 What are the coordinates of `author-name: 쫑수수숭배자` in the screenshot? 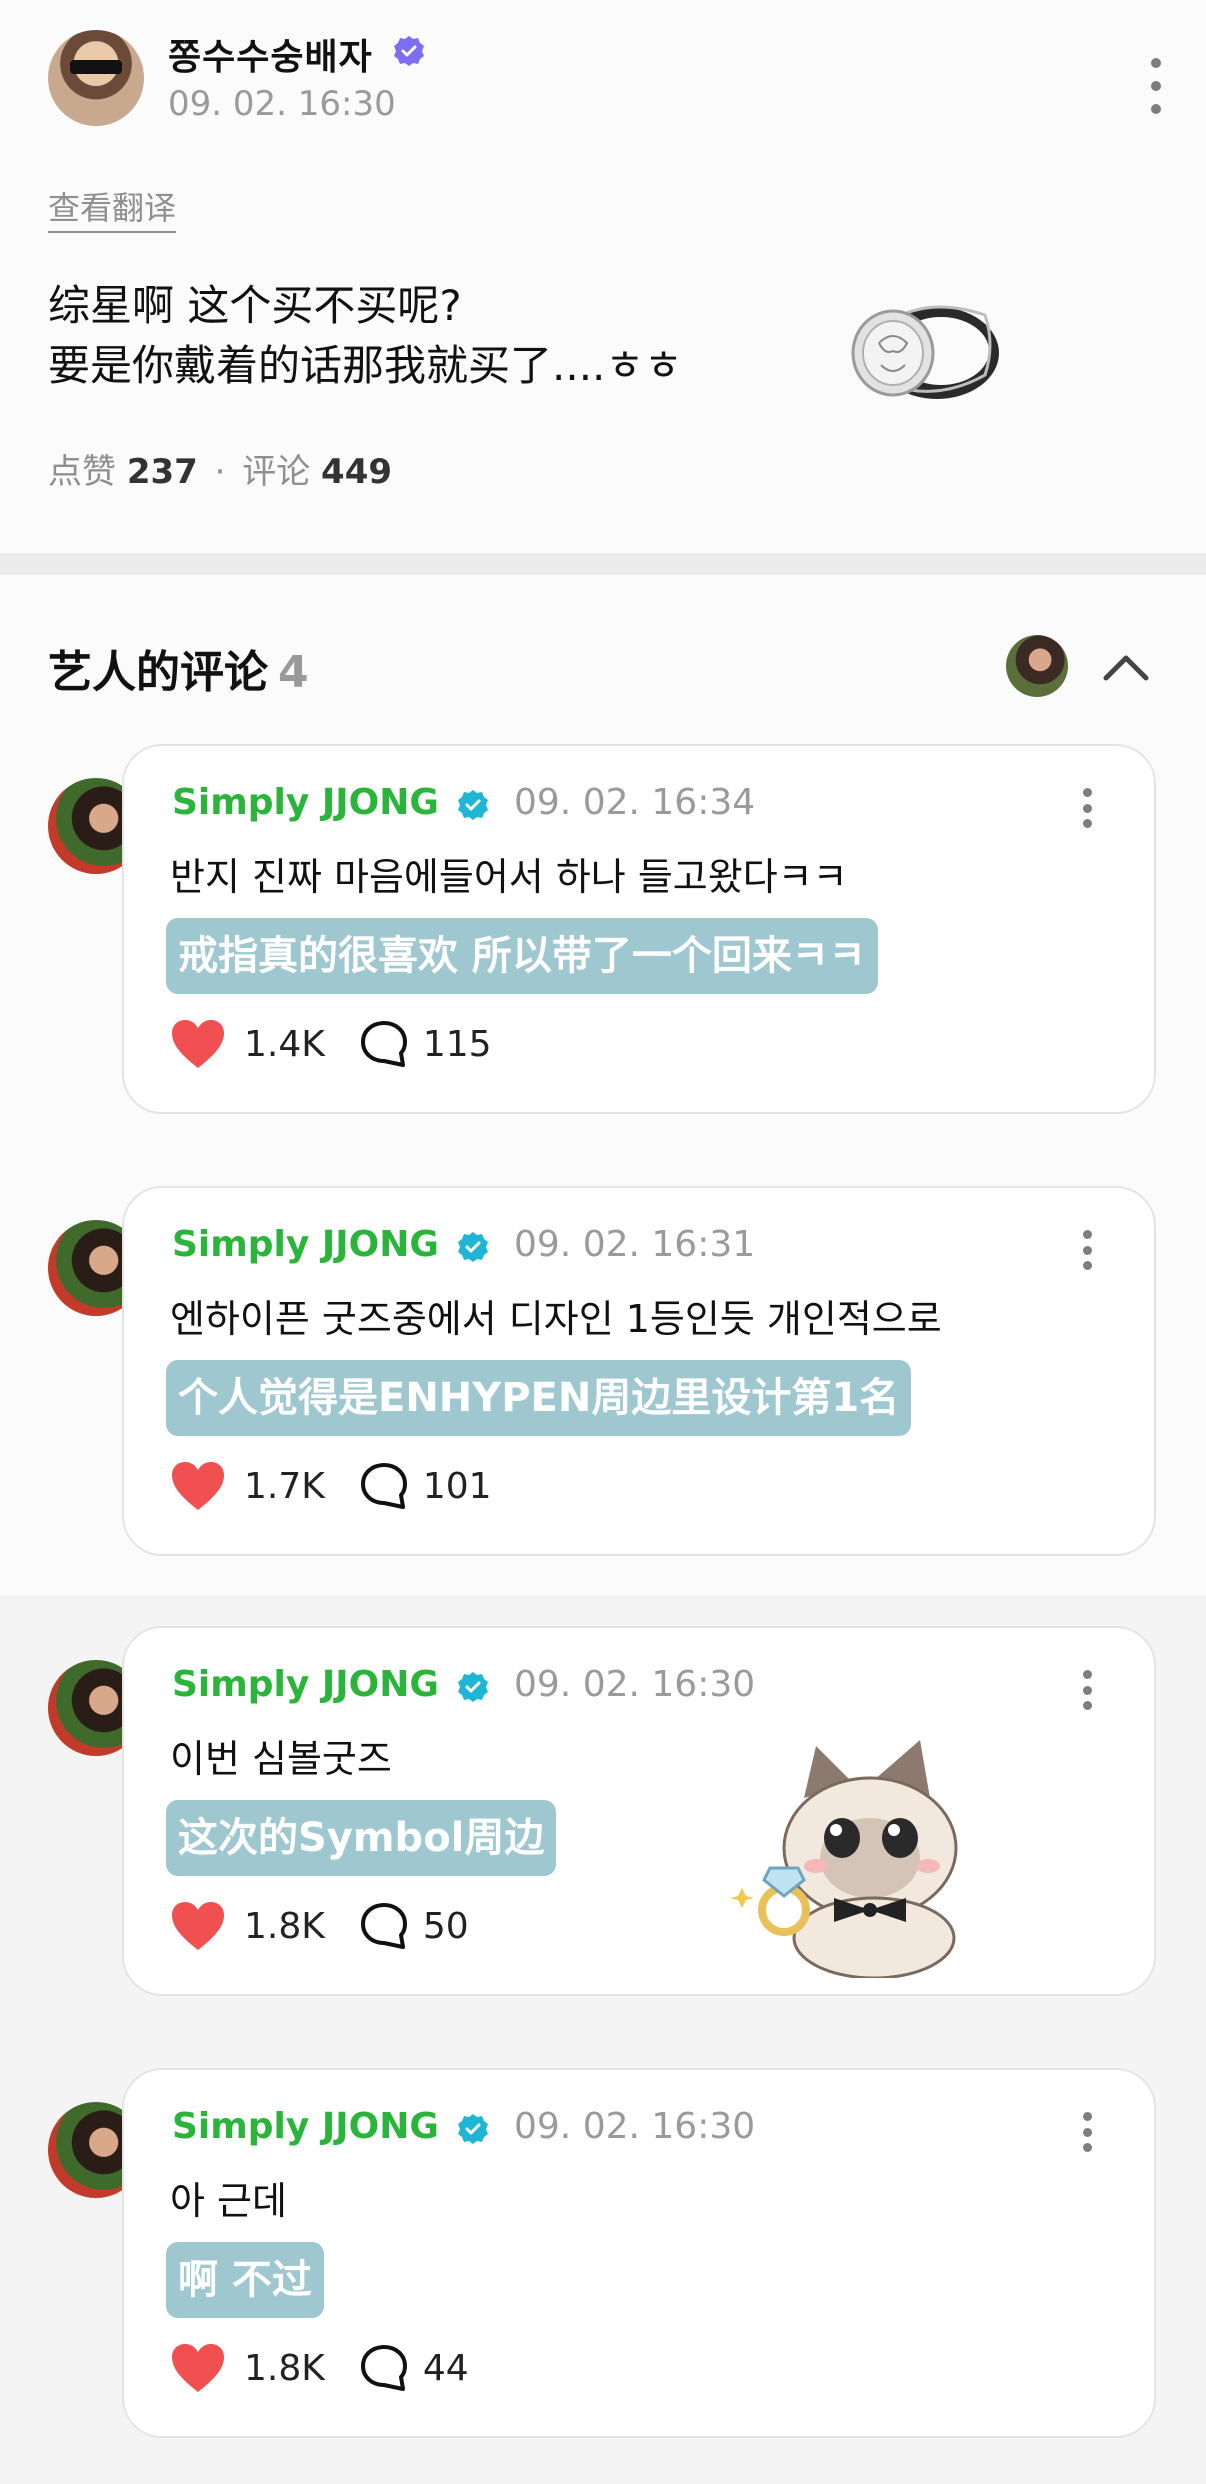 It's located at (270, 54).